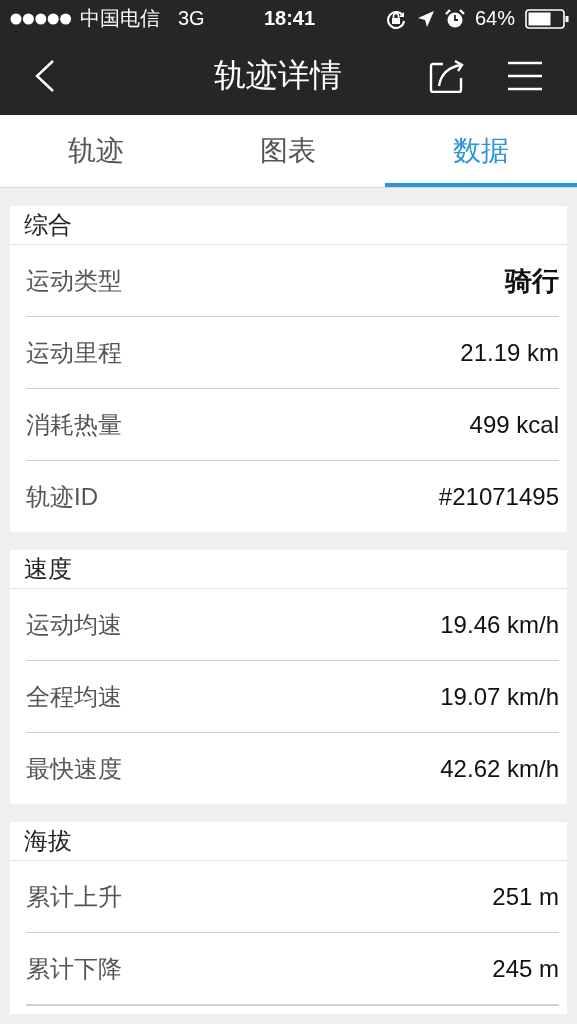 This screenshot has height=1024, width=577. What do you see at coordinates (277, 75) in the screenshot?
I see `screen-title: 轨迹详情` at bounding box center [277, 75].